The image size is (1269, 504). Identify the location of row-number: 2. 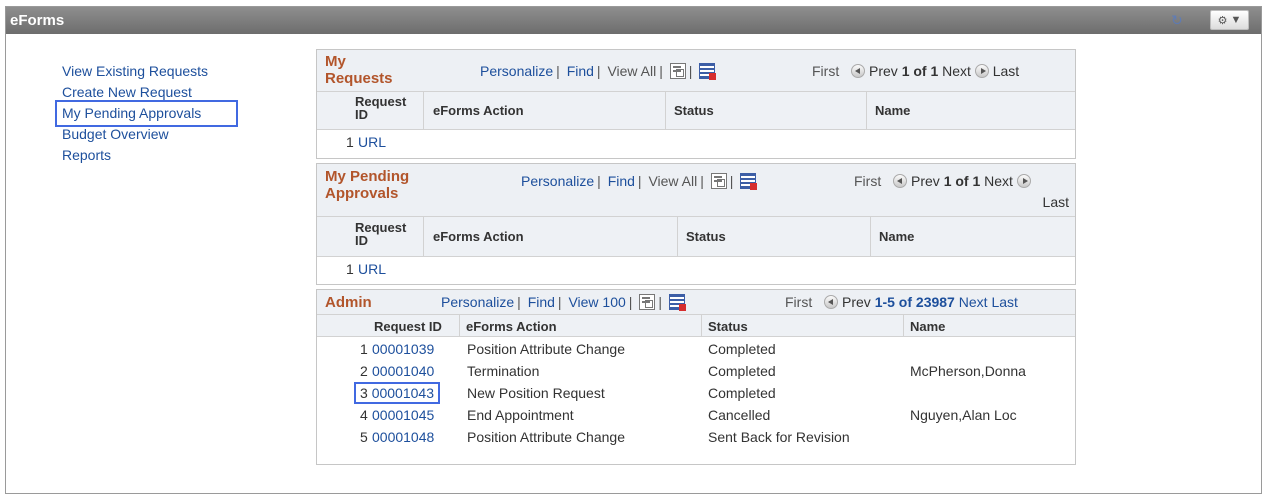
(364, 371).